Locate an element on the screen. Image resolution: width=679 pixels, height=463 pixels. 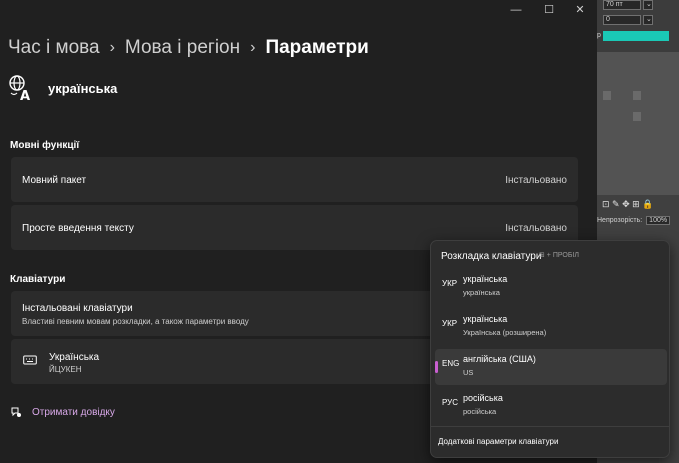
opacity-label: Непрозорість: is located at coordinates (620, 220).